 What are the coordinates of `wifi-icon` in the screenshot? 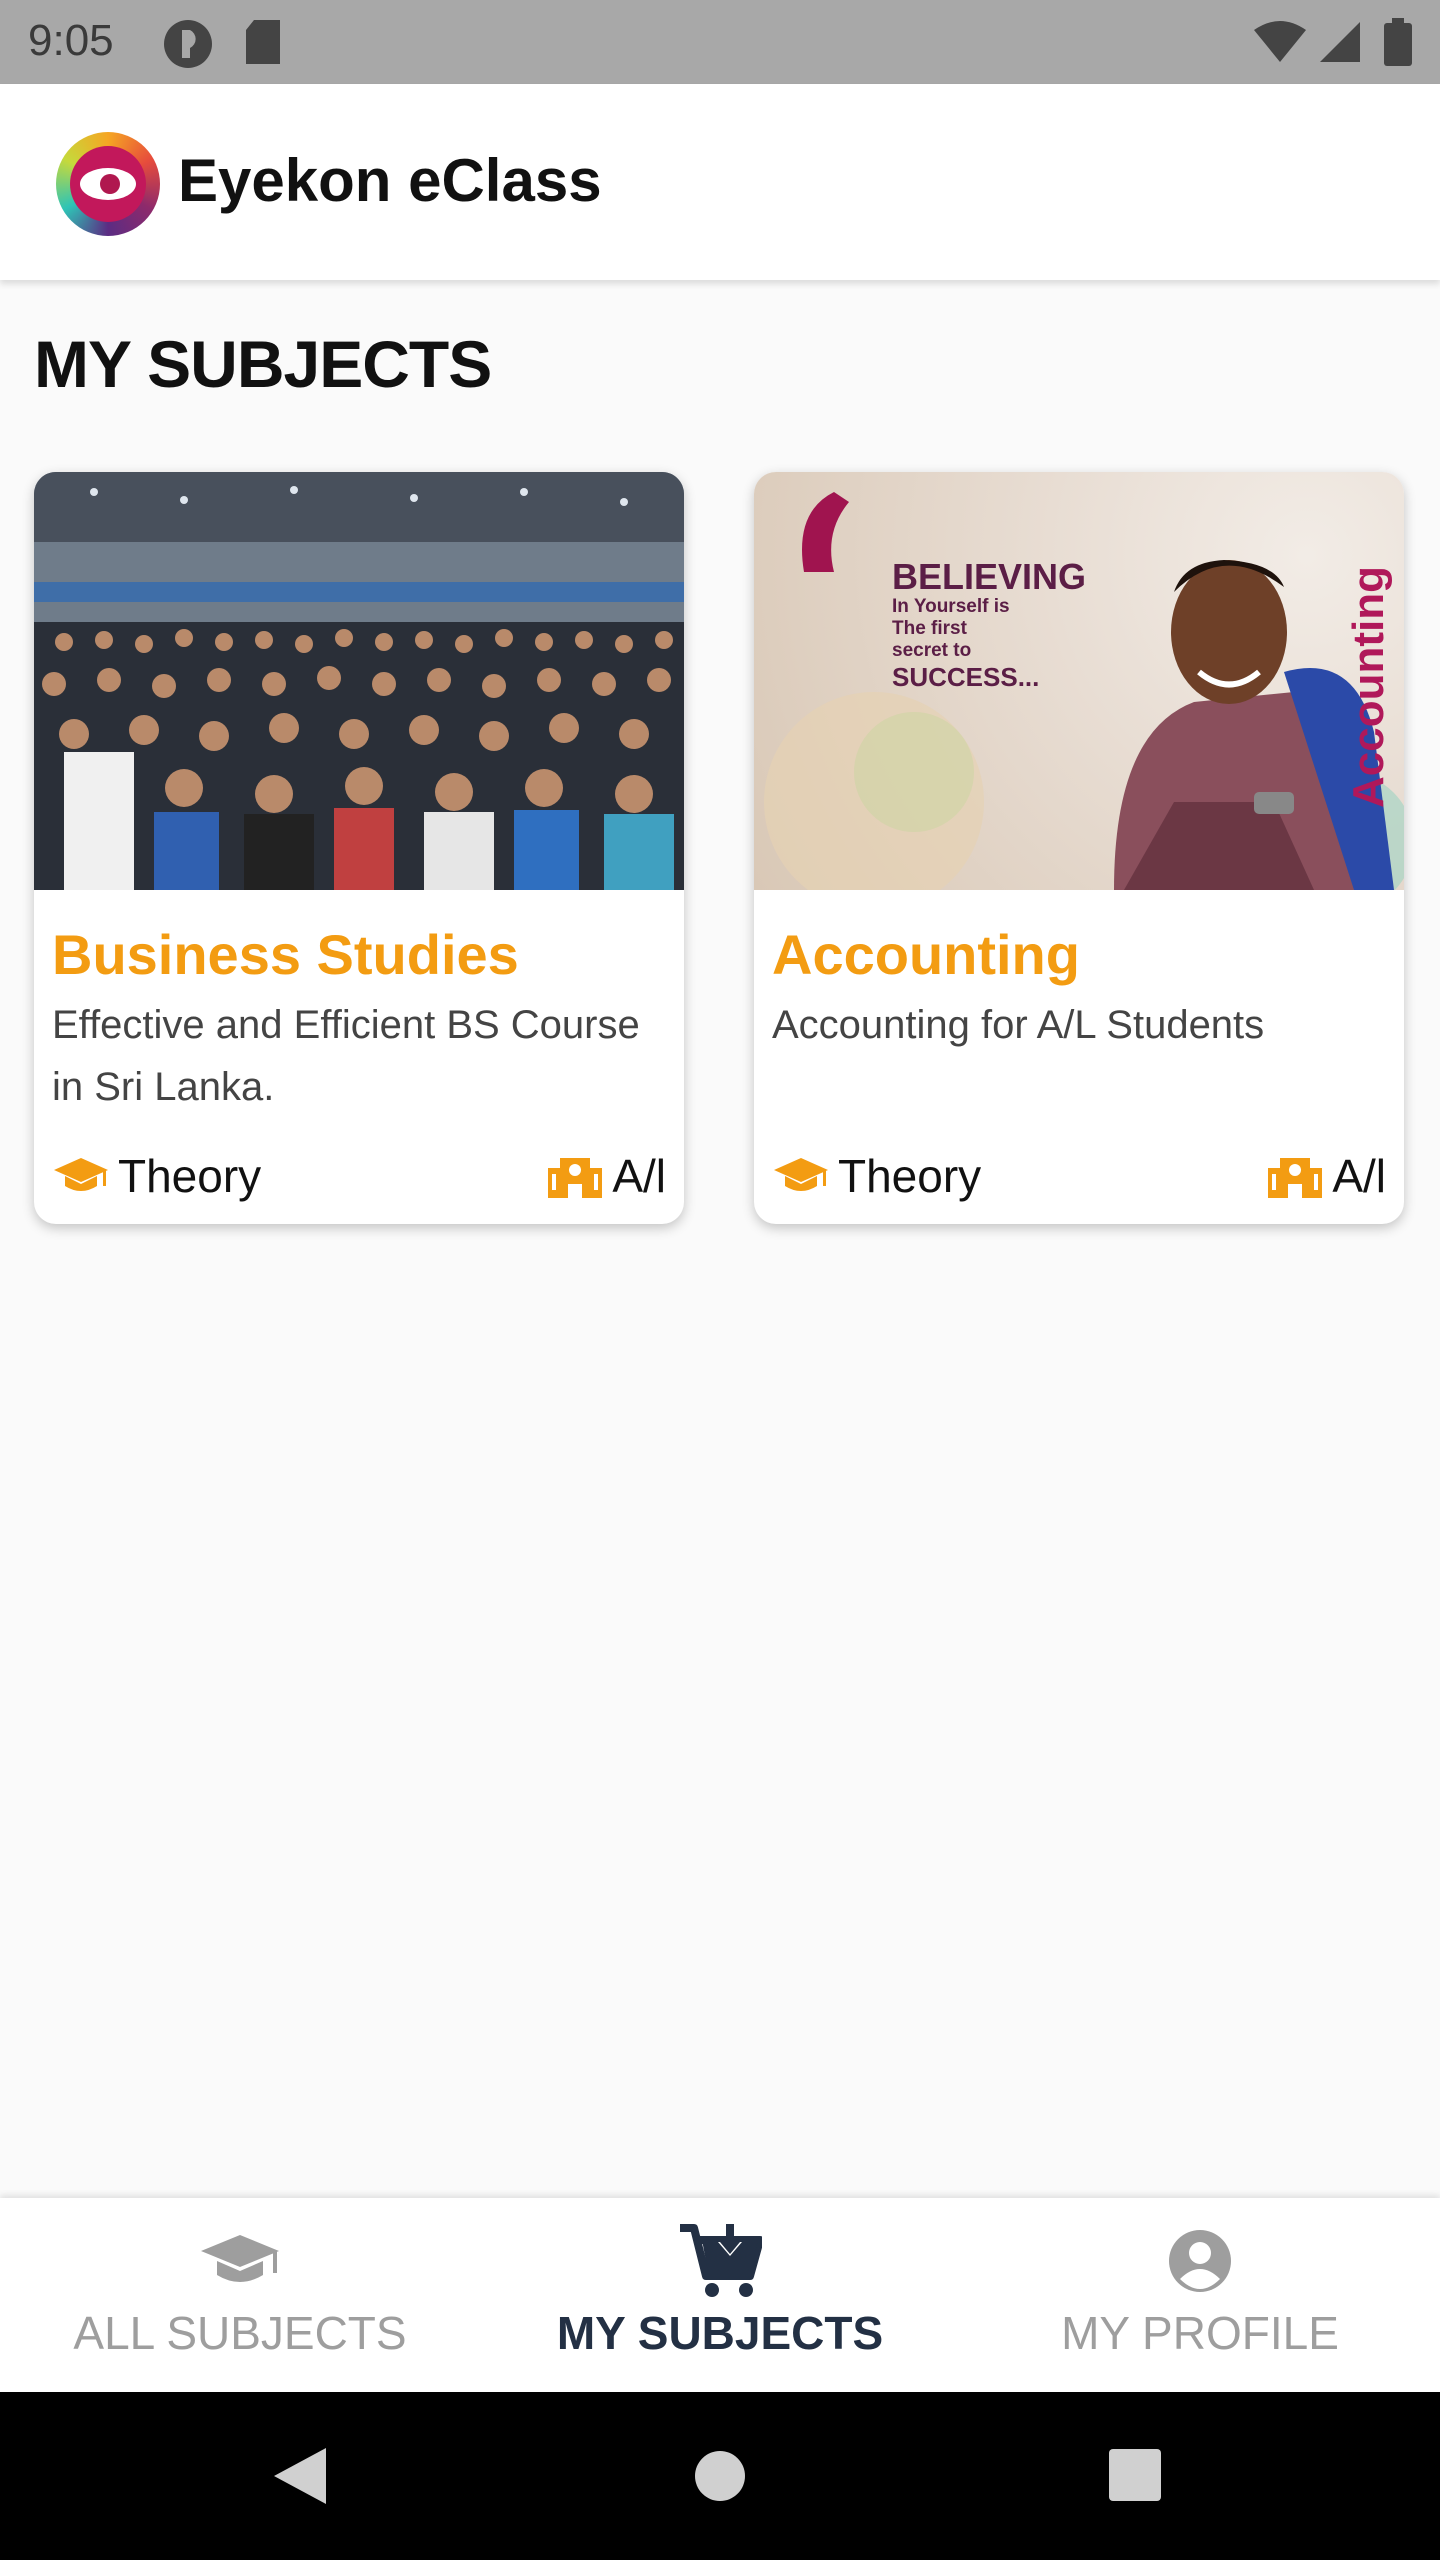 It's located at (1280, 41).